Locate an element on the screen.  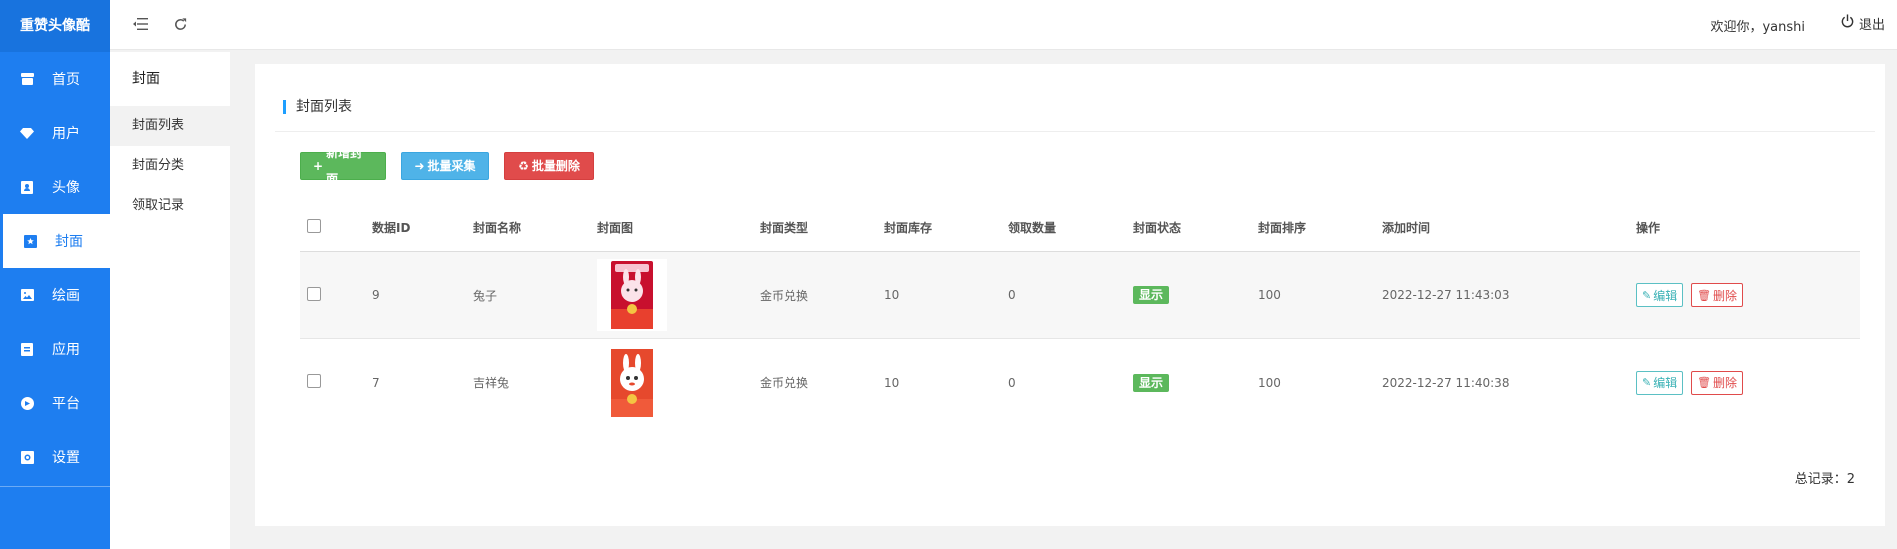
logout-button: 退出 is located at coordinates (1862, 23).